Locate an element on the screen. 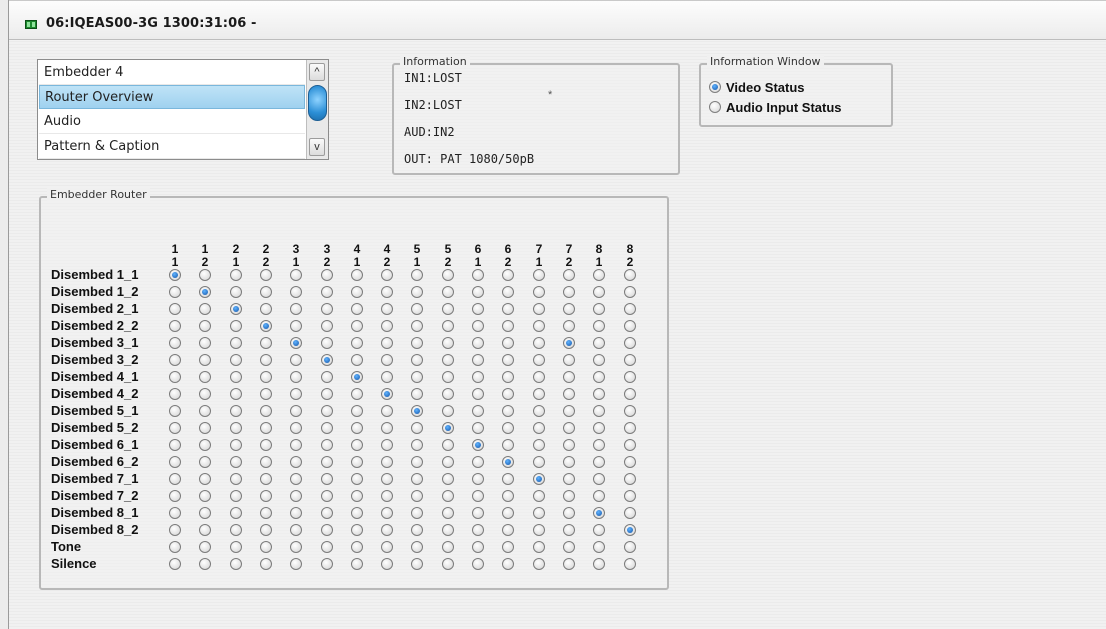 The image size is (1106, 629). scroll-thumb is located at coordinates (317, 103).